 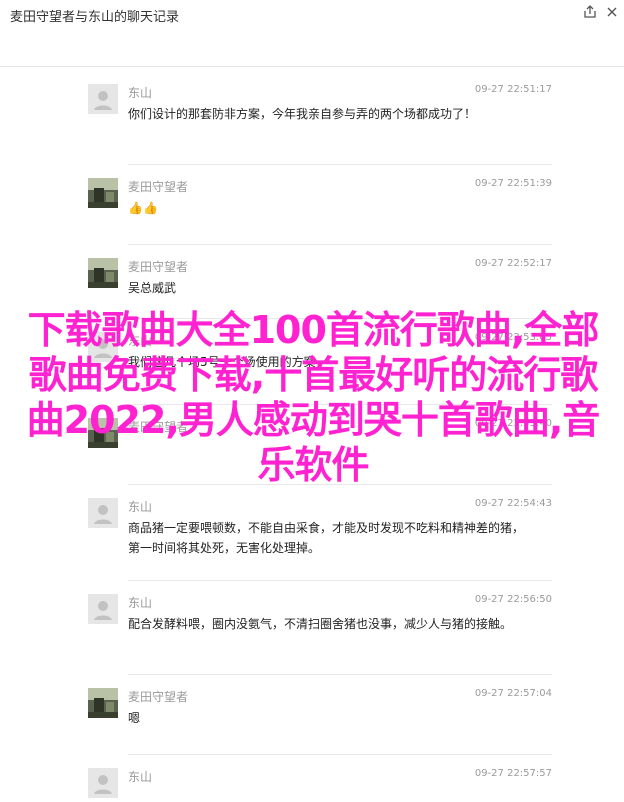 I want to click on message-timestamp: 09-27 22:57:04, so click(x=513, y=693).